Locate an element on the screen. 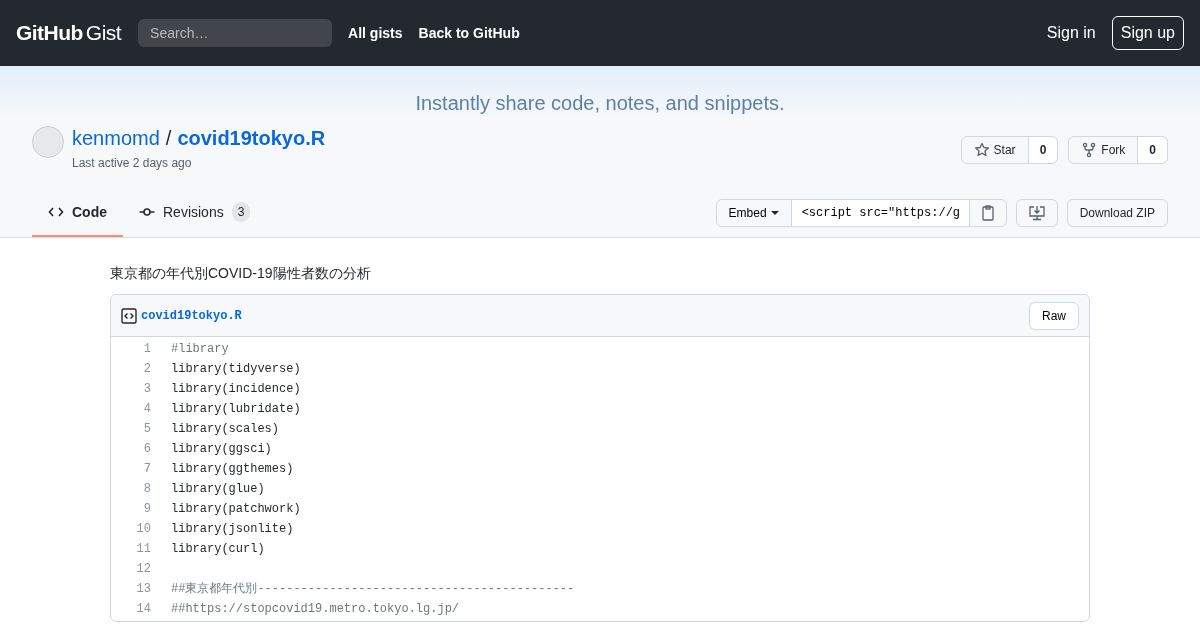 Image resolution: width=1200 pixels, height=630 pixels. download-zip-button: Download ZIP is located at coordinates (1117, 213).